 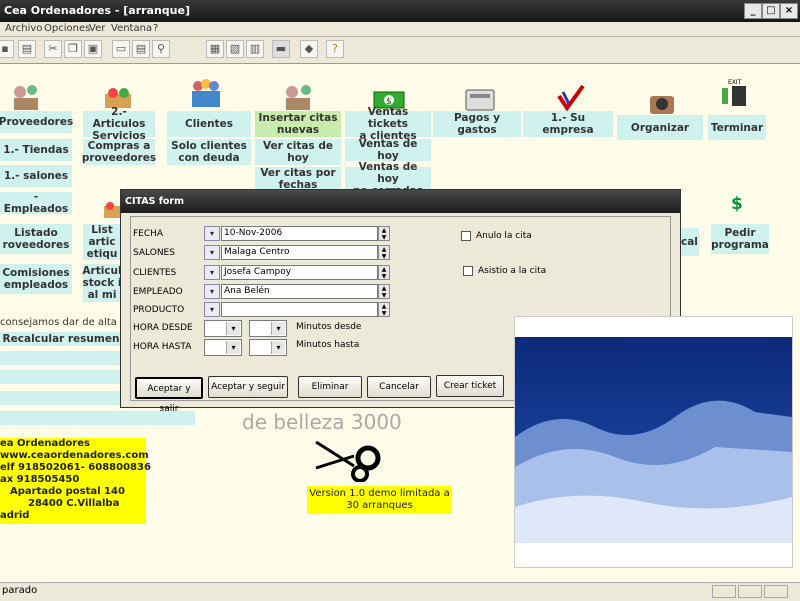 What do you see at coordinates (119, 124) in the screenshot?
I see `articulos-button: 2.- Articulos Servicios` at bounding box center [119, 124].